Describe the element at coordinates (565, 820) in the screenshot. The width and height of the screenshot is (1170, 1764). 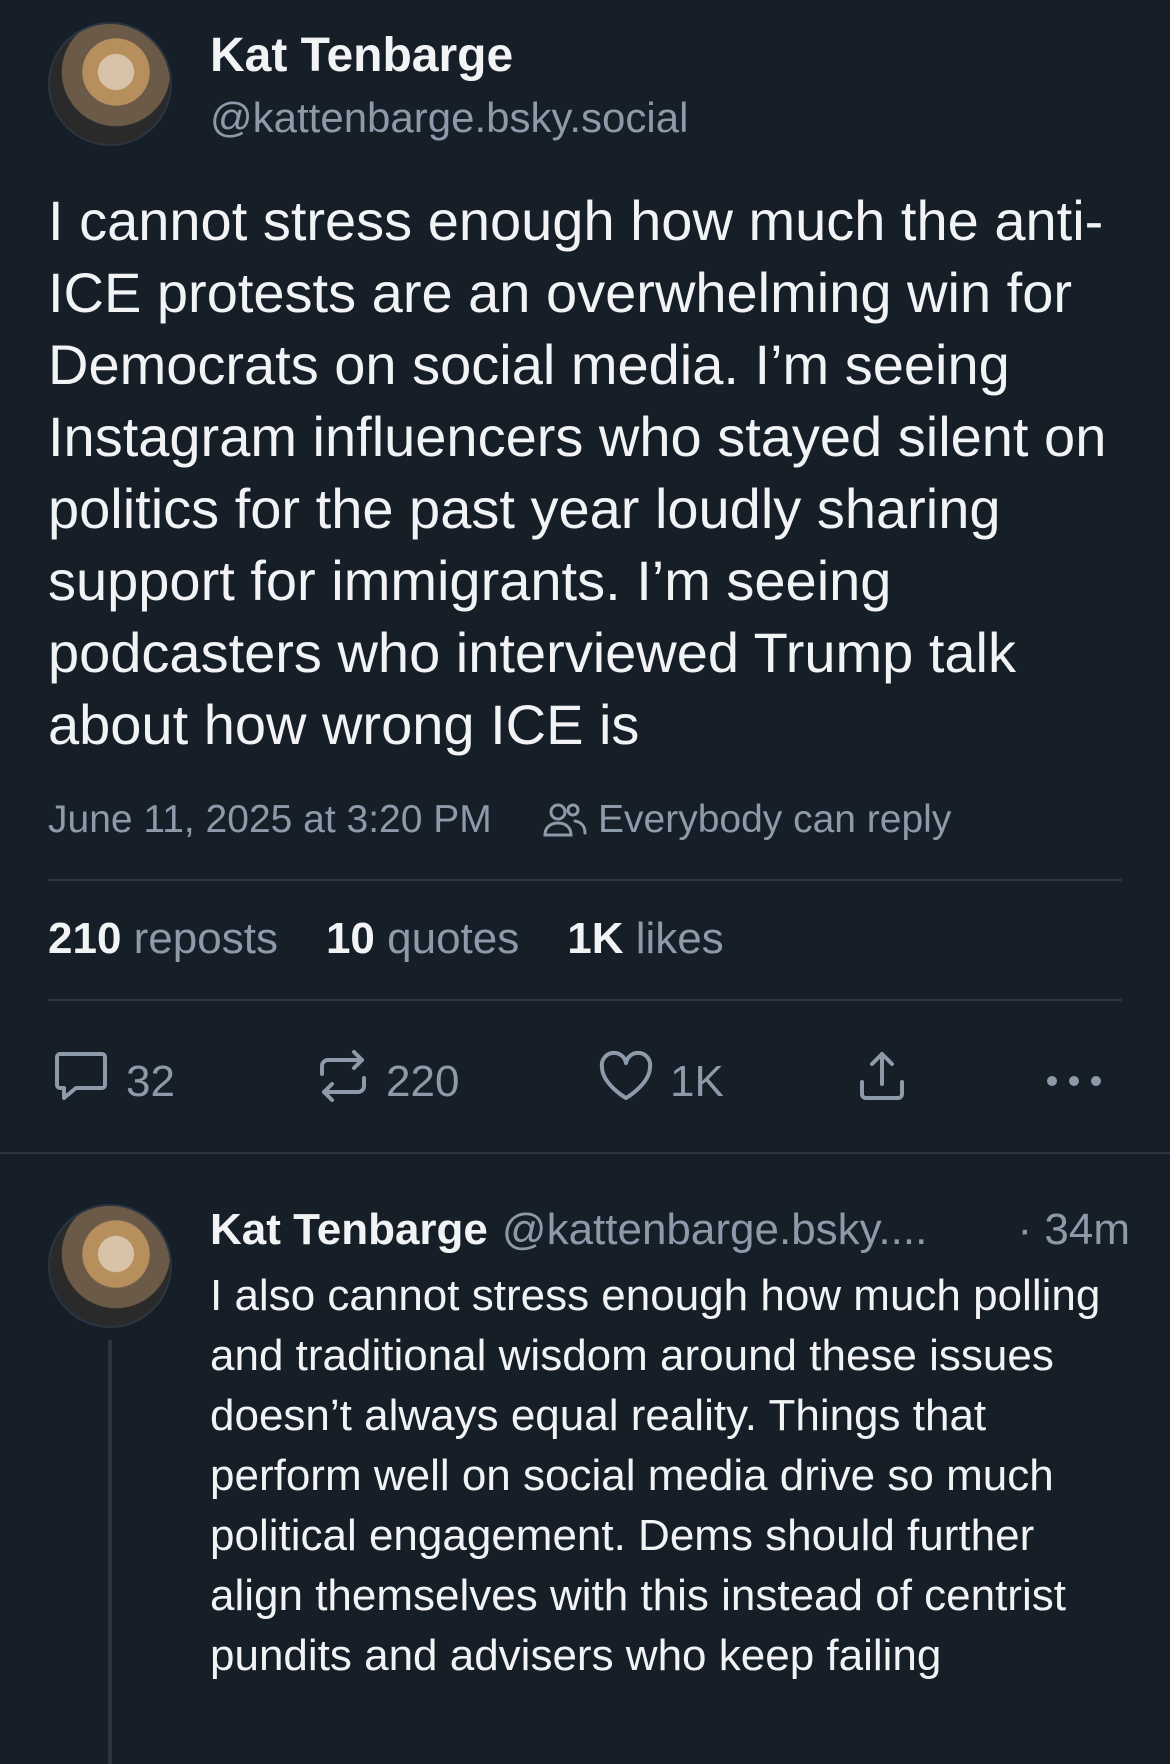
I see `people-icon` at that location.